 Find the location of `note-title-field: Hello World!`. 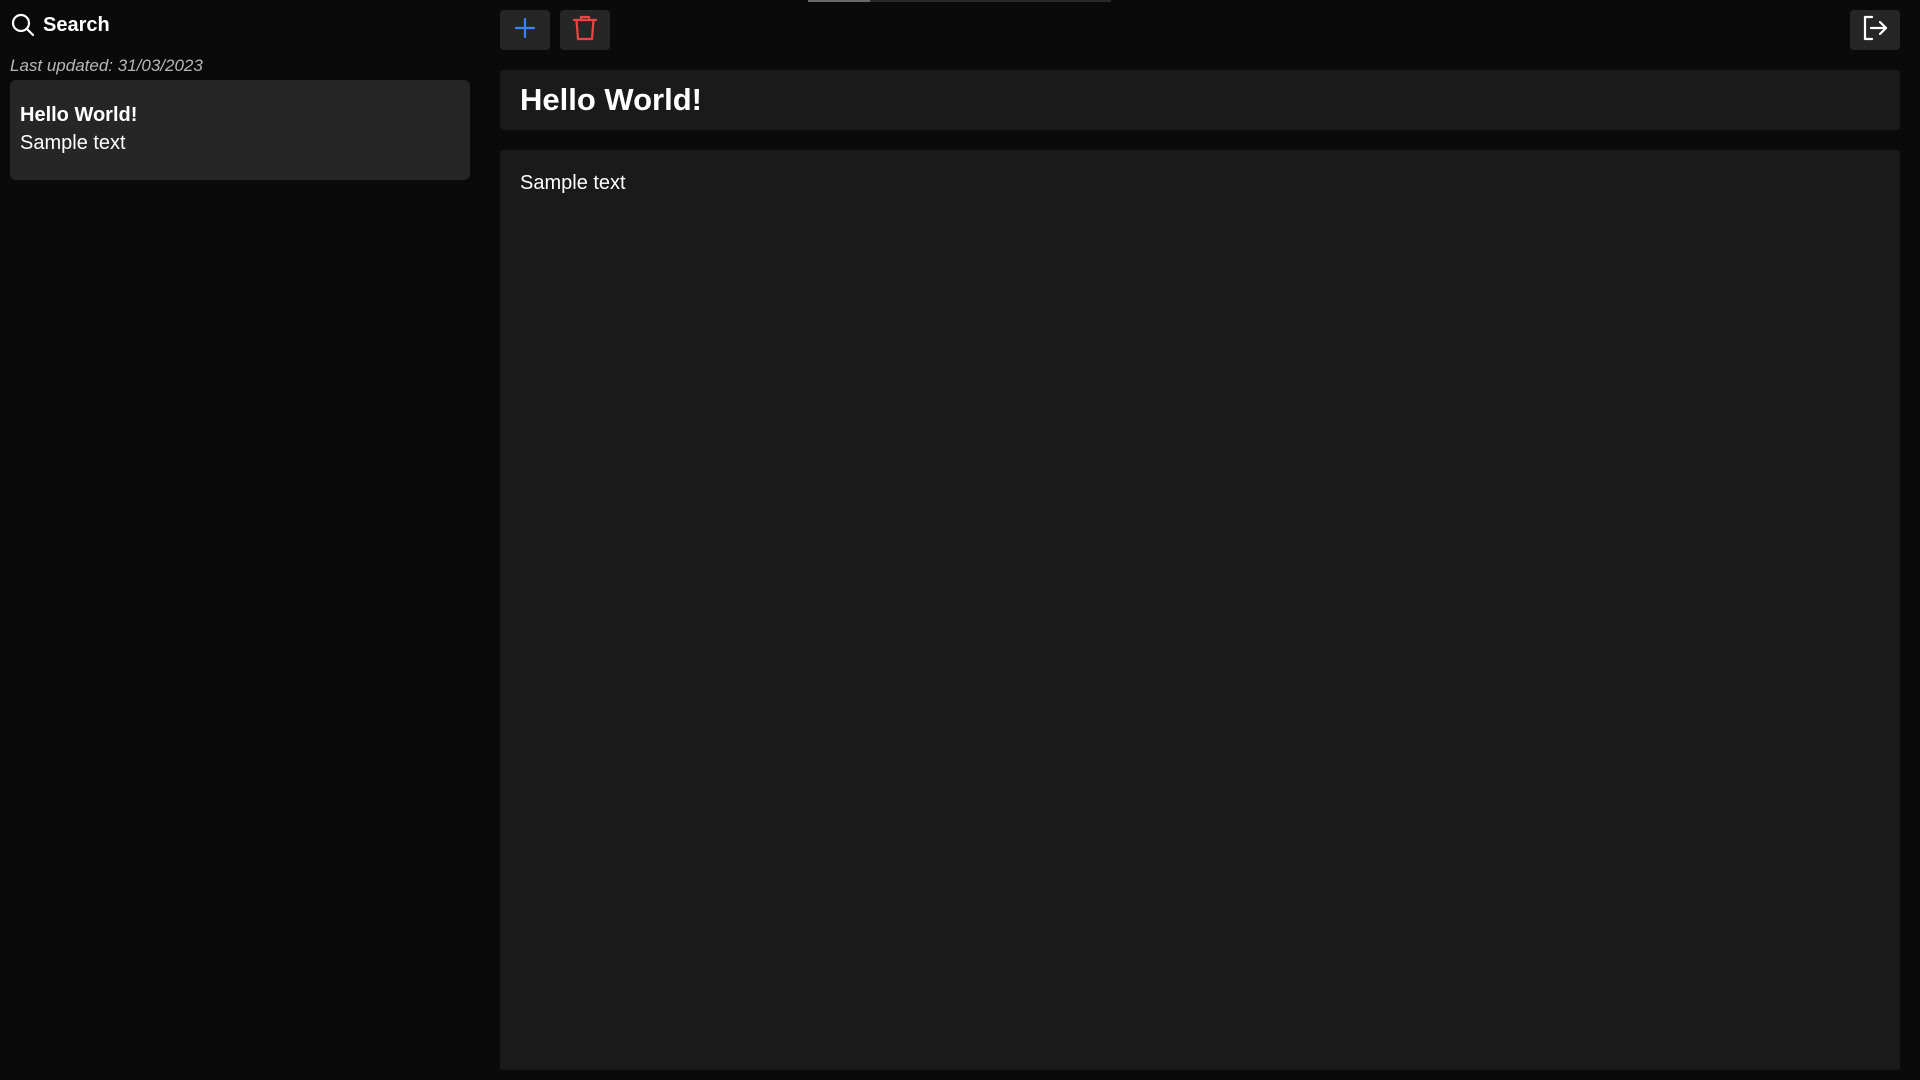

note-title-field: Hello World! is located at coordinates (1200, 100).